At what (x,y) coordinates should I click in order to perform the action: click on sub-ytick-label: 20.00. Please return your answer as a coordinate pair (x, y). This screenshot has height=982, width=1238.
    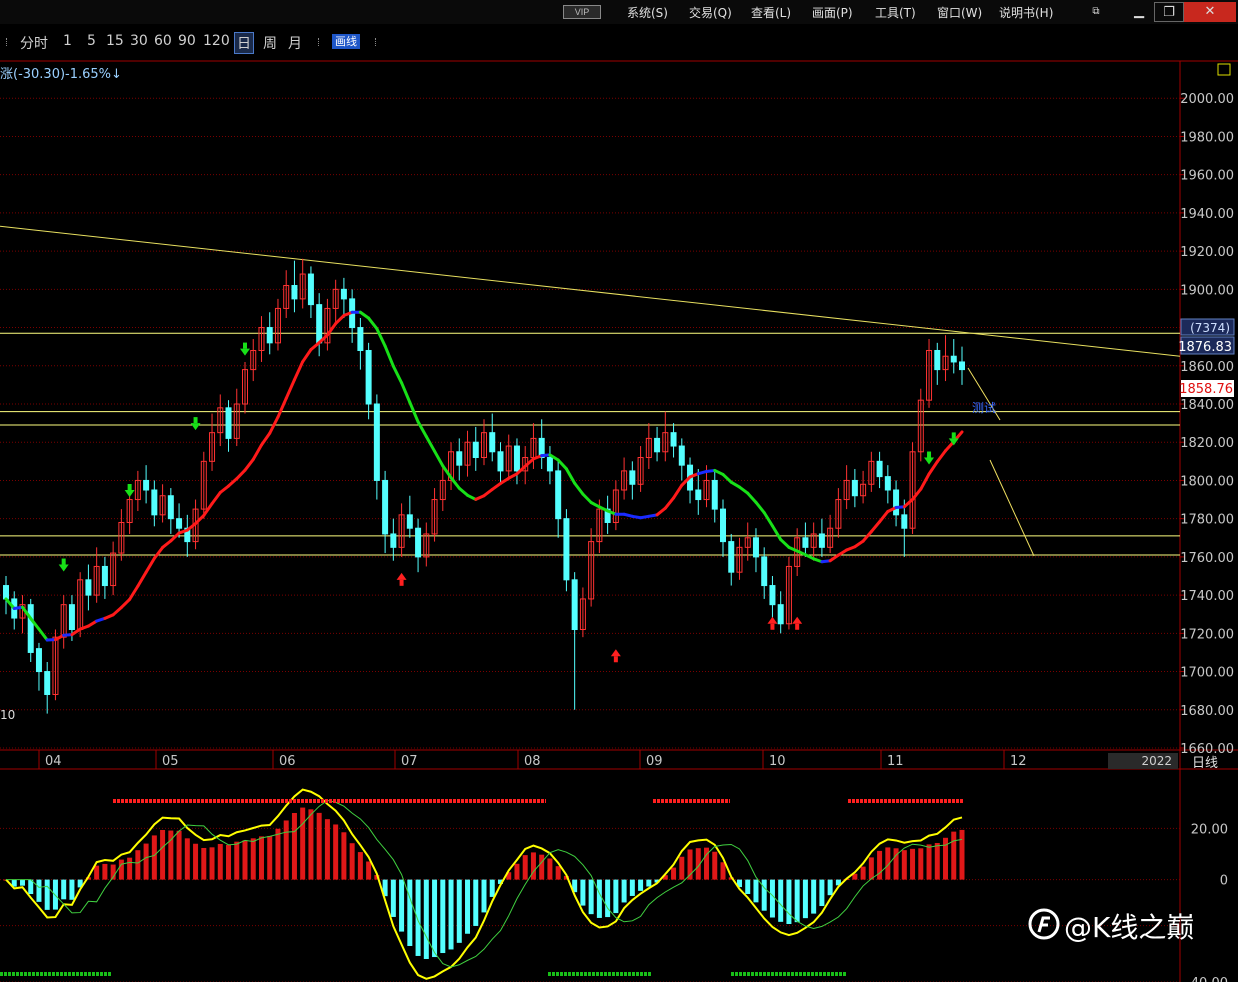
    Looking at the image, I should click on (1209, 829).